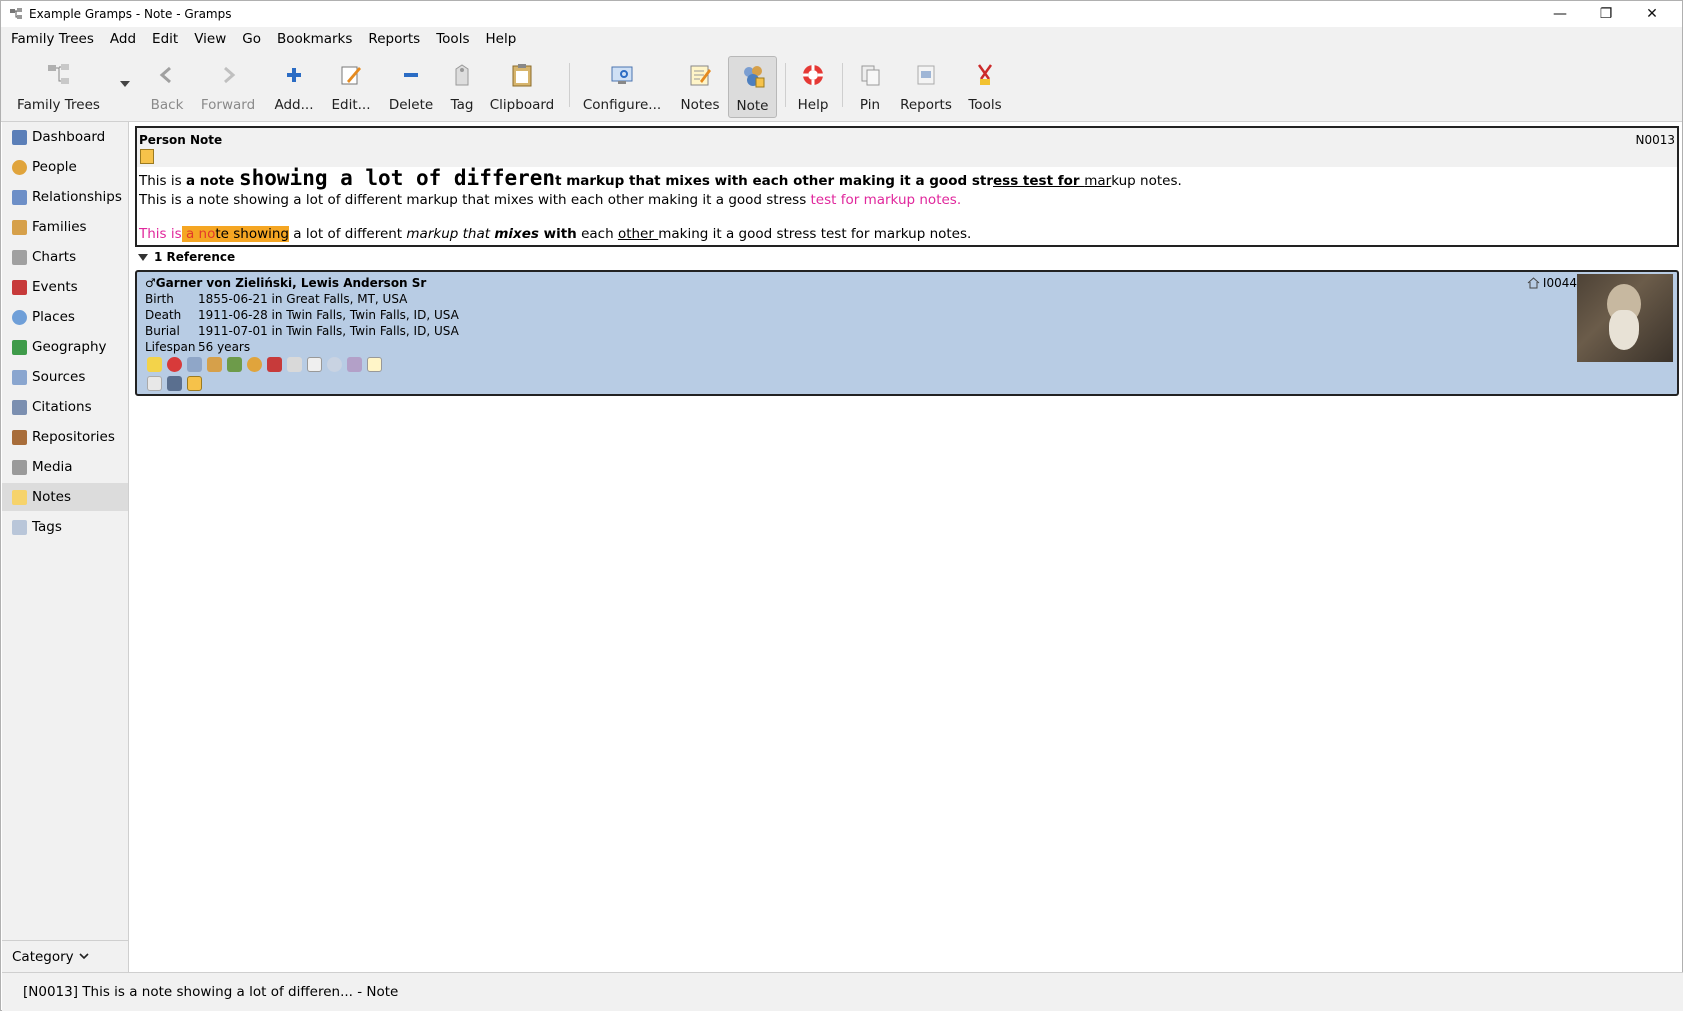 The width and height of the screenshot is (1683, 1011). What do you see at coordinates (228, 87) in the screenshot?
I see `forward-button: Forward` at bounding box center [228, 87].